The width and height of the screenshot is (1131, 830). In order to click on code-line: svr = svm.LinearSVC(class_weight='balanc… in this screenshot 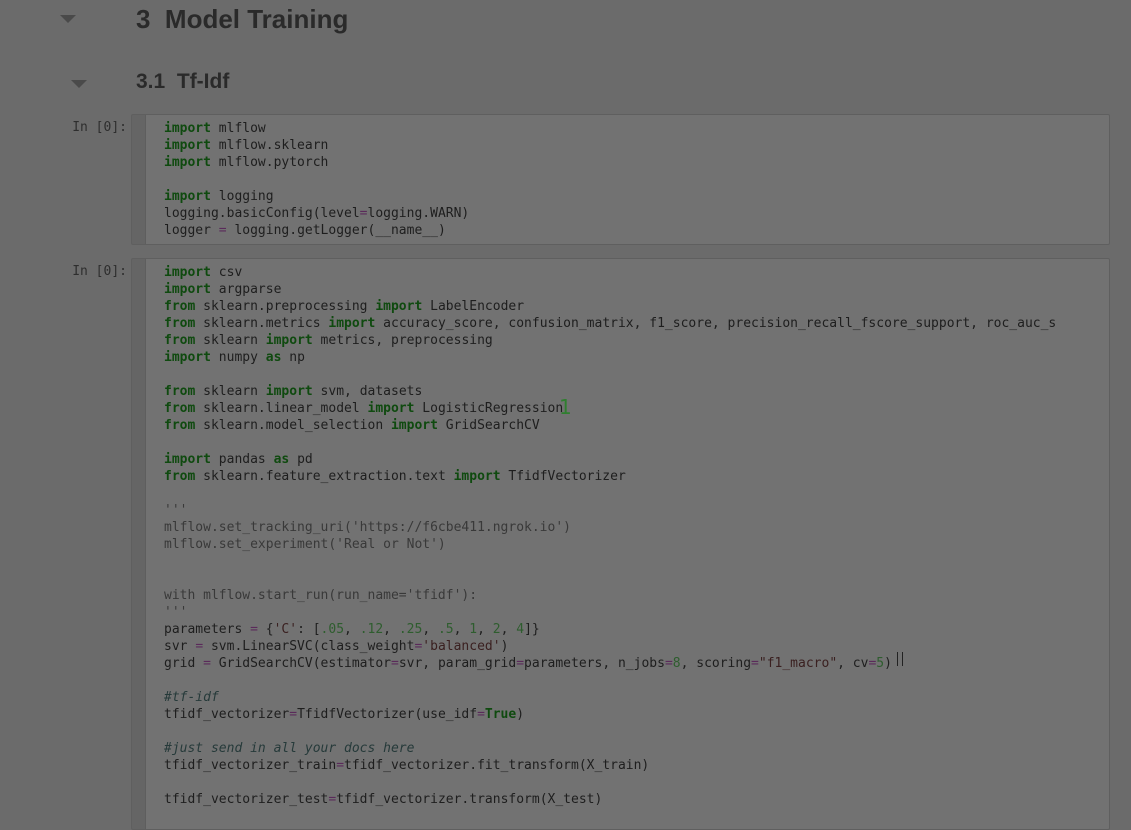, I will do `click(610, 646)`.